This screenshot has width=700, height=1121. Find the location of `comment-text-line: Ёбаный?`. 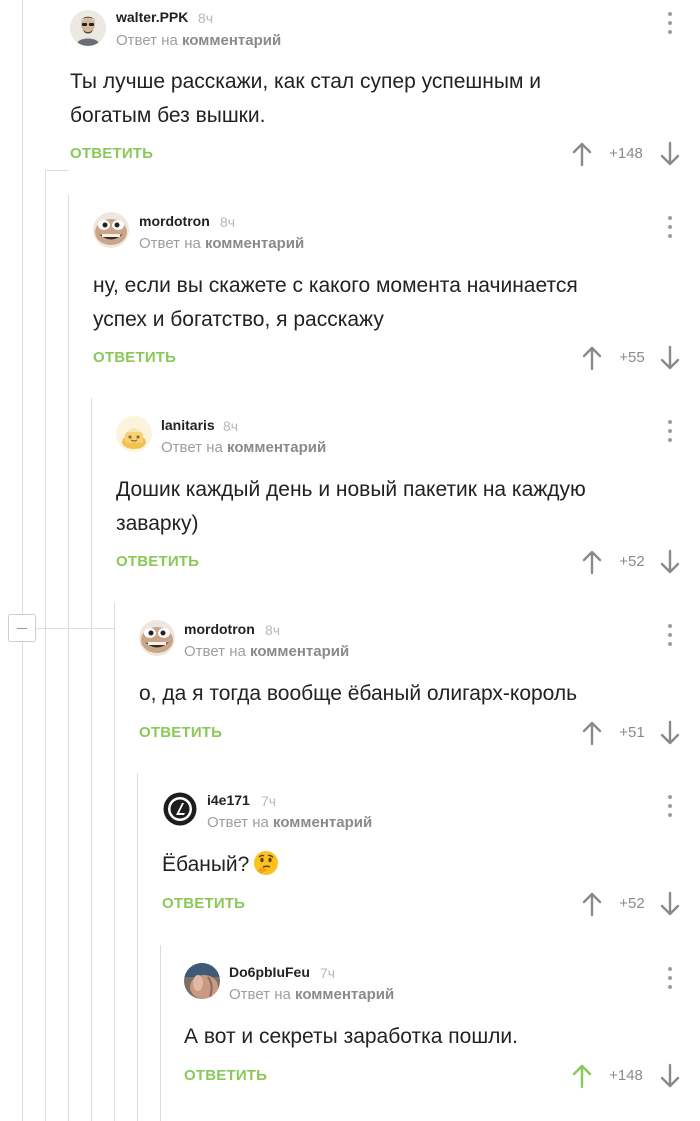

comment-text-line: Ёбаный? is located at coordinates (220, 865).